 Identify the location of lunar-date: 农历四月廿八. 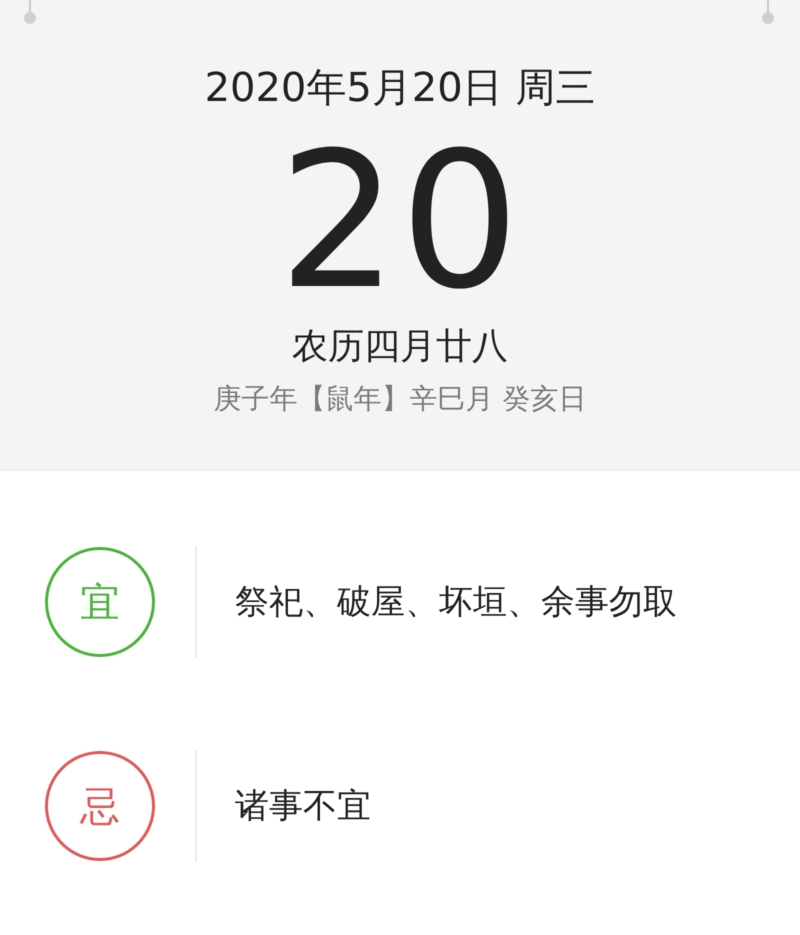
(400, 347).